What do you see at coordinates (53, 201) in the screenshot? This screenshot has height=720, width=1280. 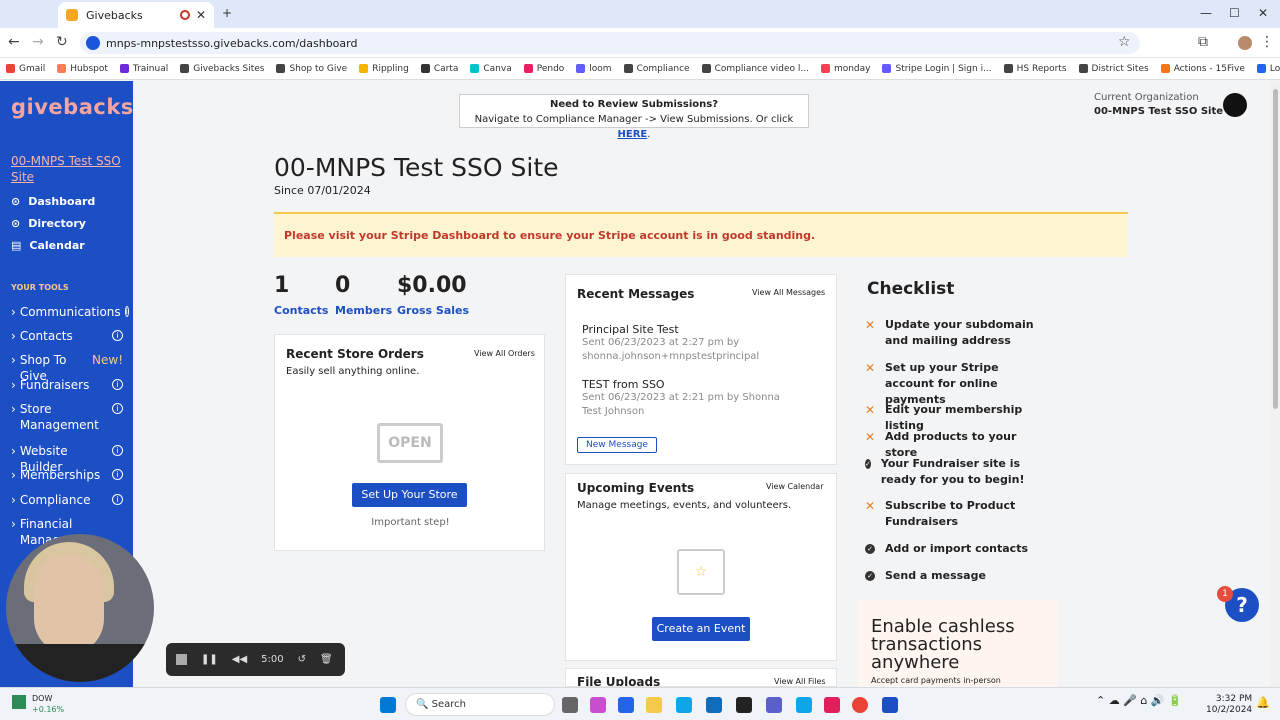 I see `sidebar-item-dashboard: ⊙ Dashboard` at bounding box center [53, 201].